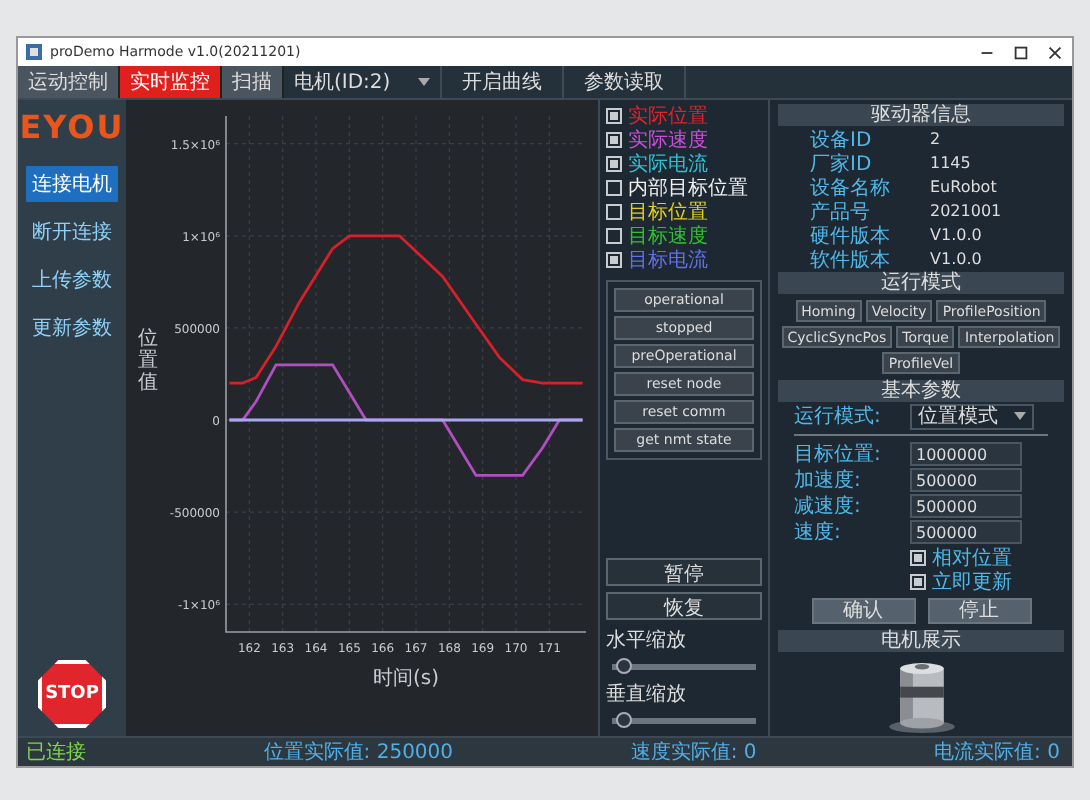 The width and height of the screenshot is (1090, 800). Describe the element at coordinates (69, 82) in the screenshot. I see `tab: 运动控制` at that location.